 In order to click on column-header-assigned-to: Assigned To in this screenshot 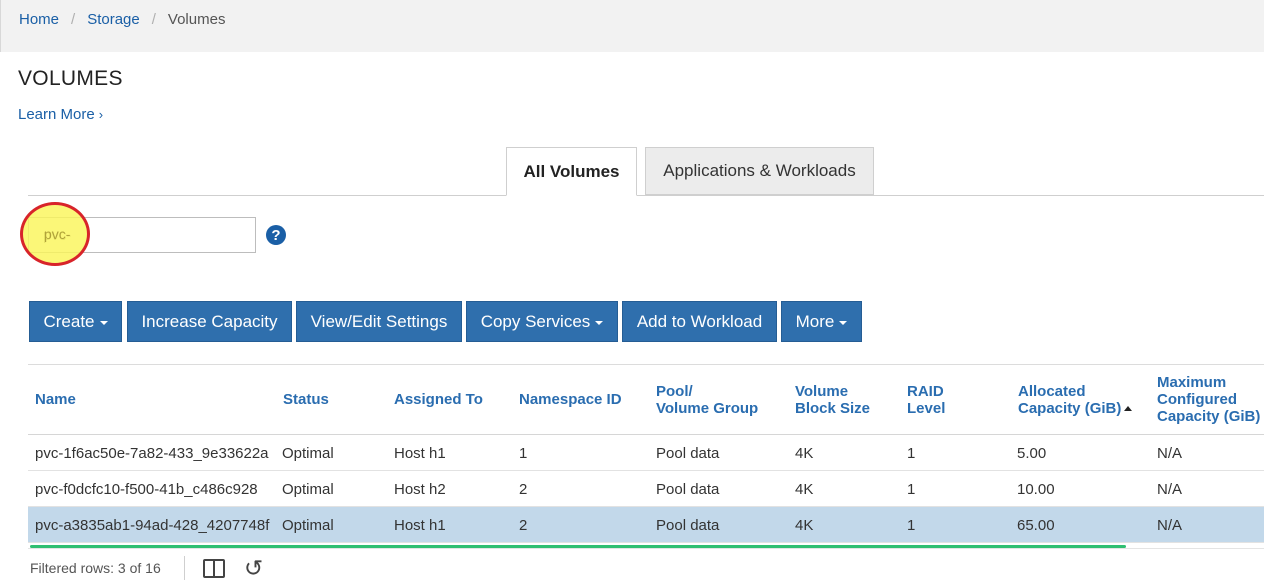, I will do `click(438, 399)`.